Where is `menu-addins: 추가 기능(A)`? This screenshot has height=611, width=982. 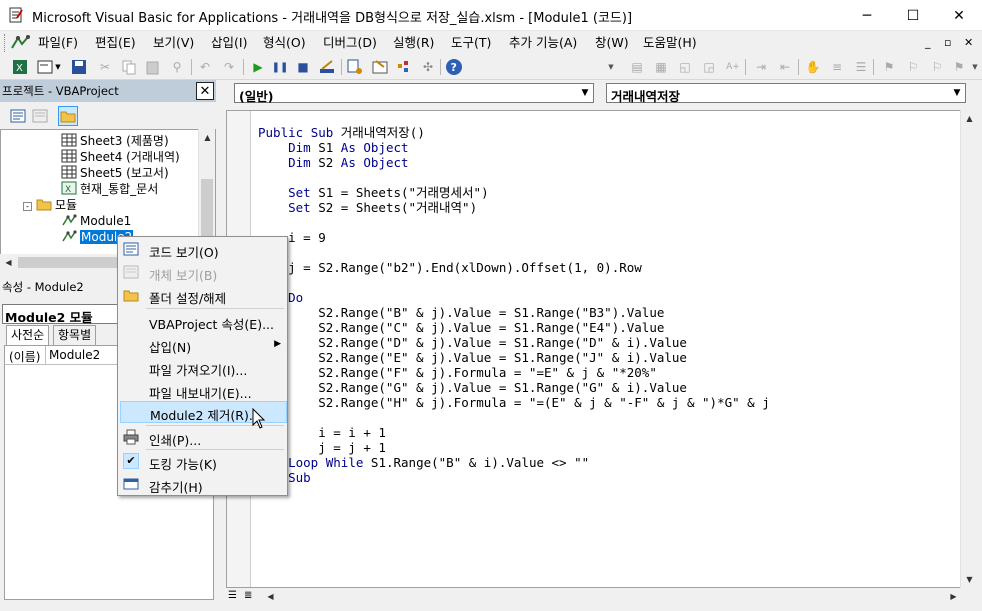 menu-addins: 추가 기능(A) is located at coordinates (543, 43).